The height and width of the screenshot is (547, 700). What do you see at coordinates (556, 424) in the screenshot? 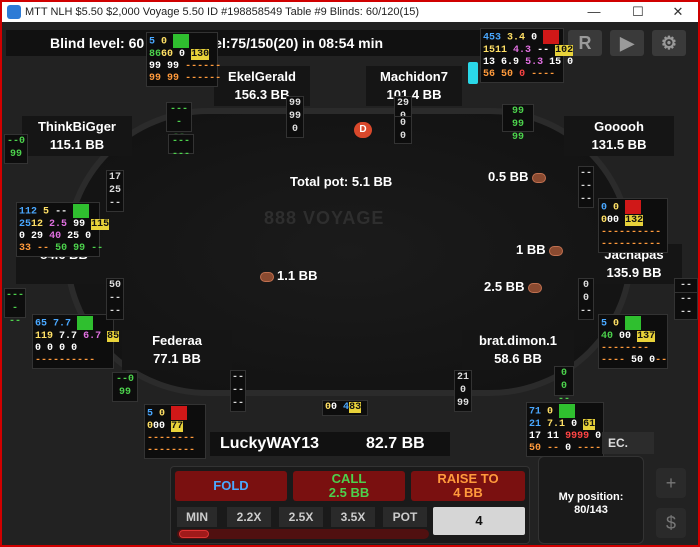
I see `hud-stat: 7.1` at bounding box center [556, 424].